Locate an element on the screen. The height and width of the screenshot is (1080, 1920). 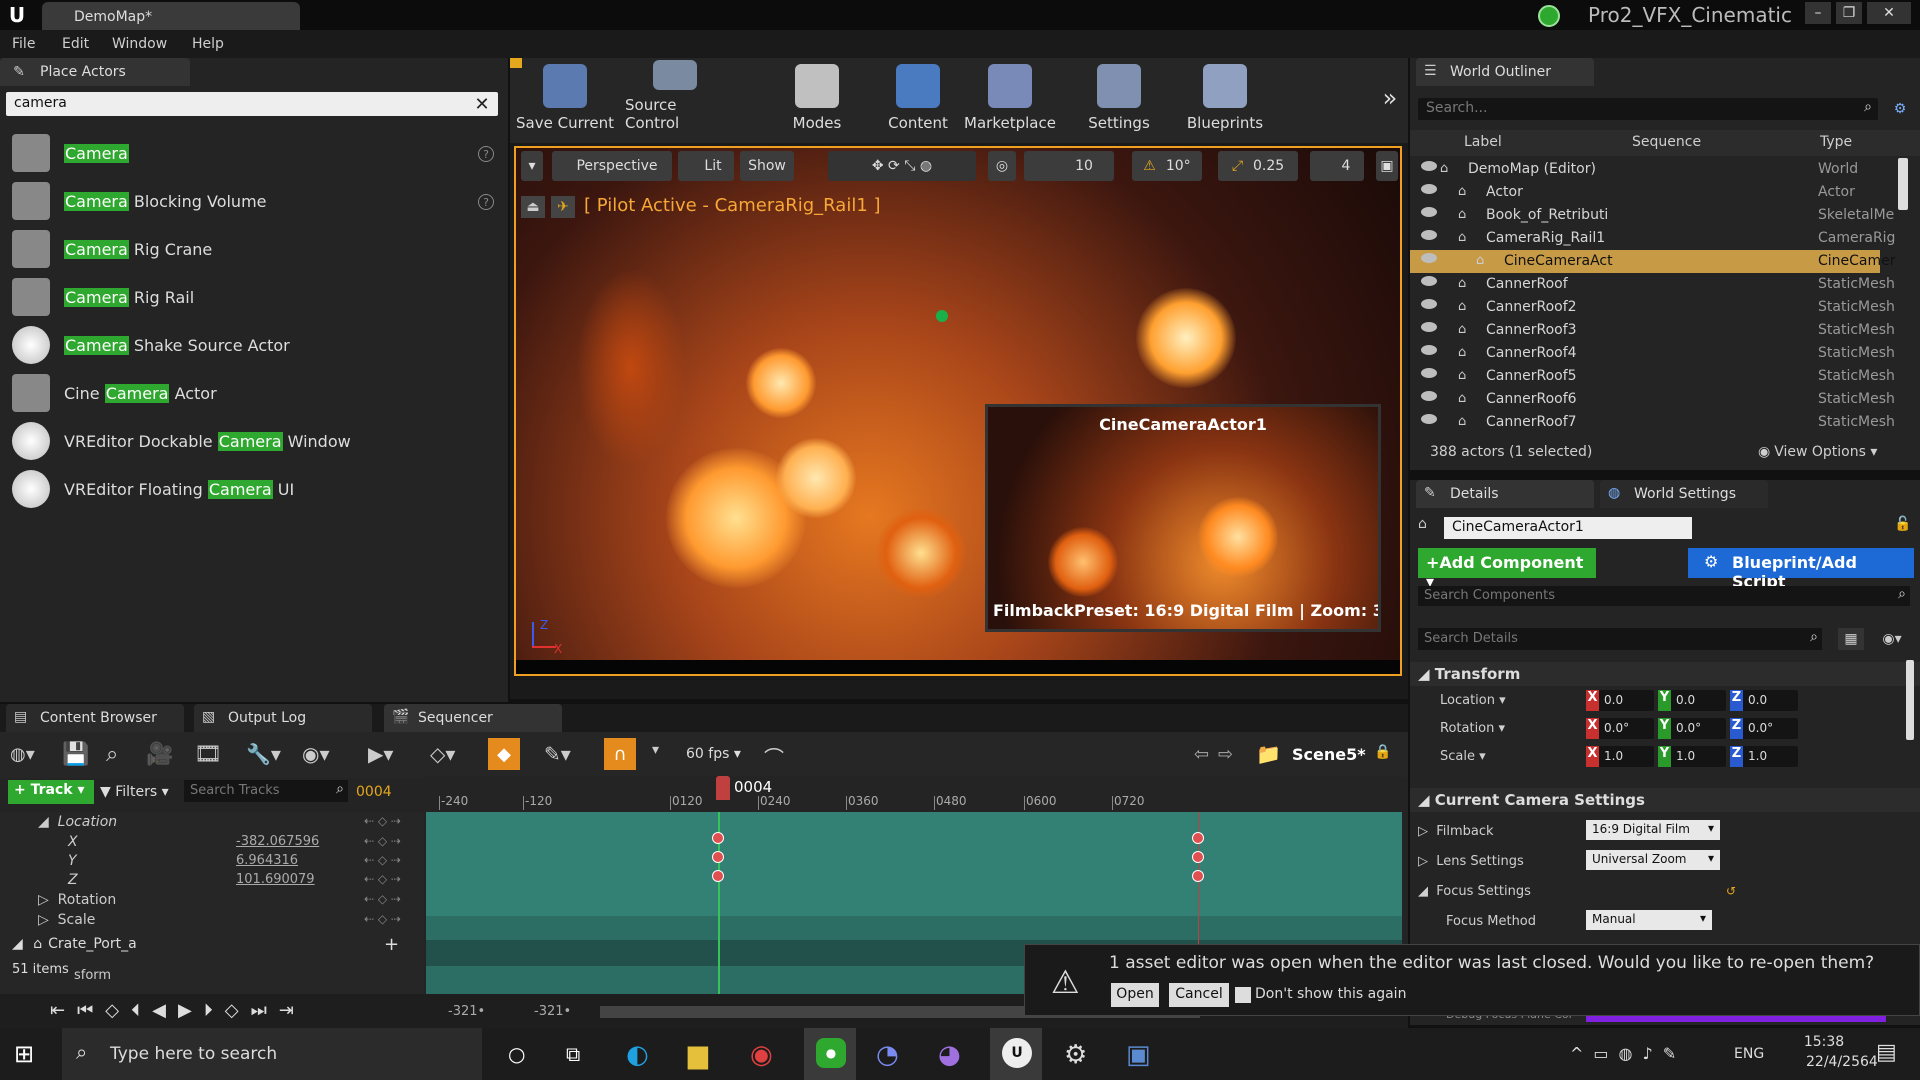
github-icon: ◕ is located at coordinates (949, 1055).